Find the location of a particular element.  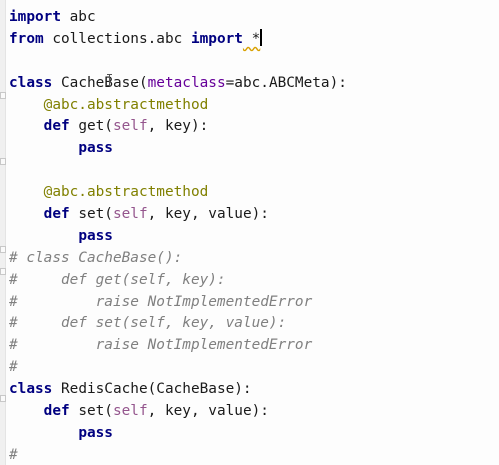

code-line: class CacheBase(metaclass=abc.ABCMeta): is located at coordinates (178, 84).